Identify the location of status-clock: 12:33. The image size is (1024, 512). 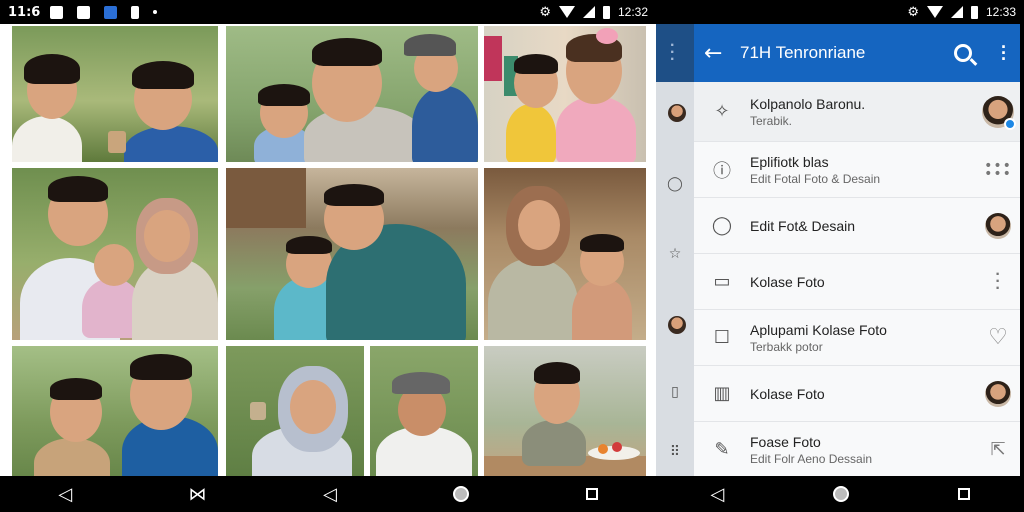
(1000, 12).